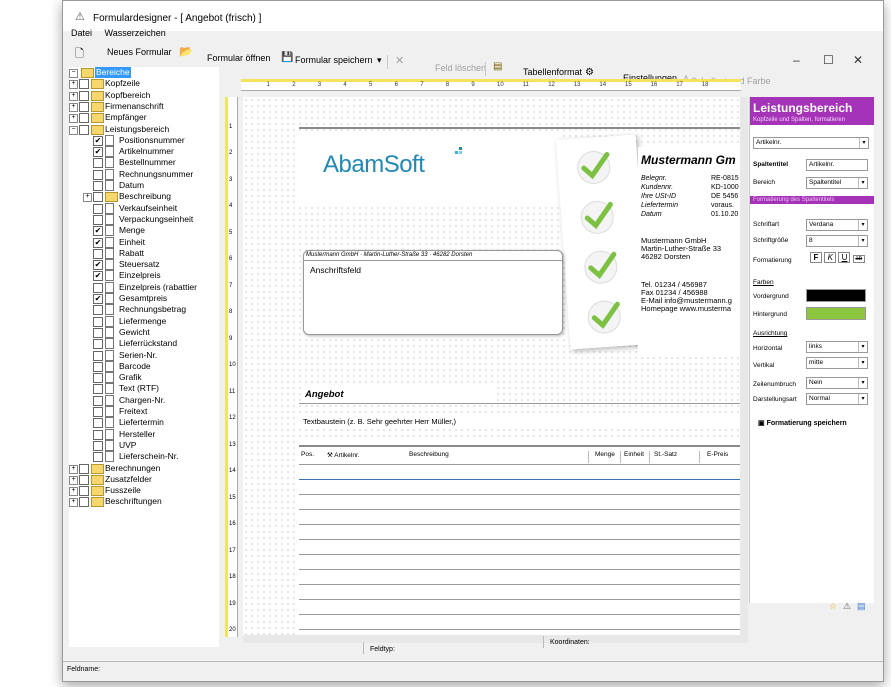  I want to click on delete-field-button: Feld löschen, so click(460, 68).